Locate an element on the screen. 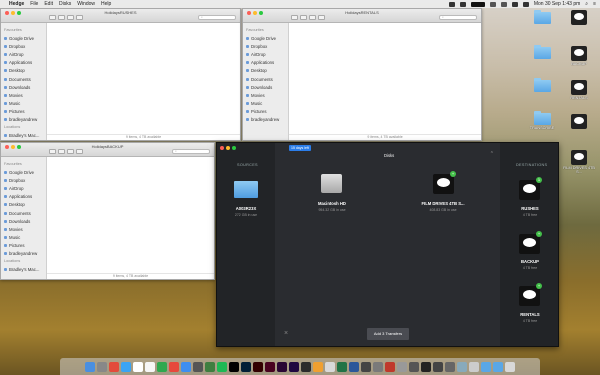  word-icon is located at coordinates (354, 366).